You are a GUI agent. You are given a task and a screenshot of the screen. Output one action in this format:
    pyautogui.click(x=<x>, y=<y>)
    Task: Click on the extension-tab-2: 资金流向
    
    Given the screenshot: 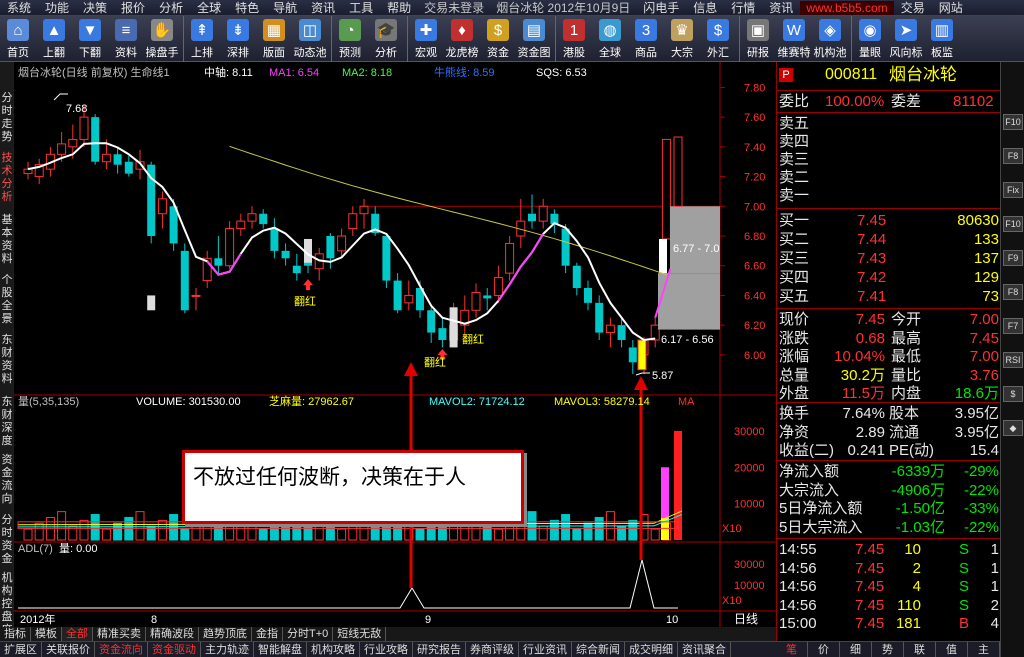 What is the action you would take?
    pyautogui.click(x=121, y=649)
    